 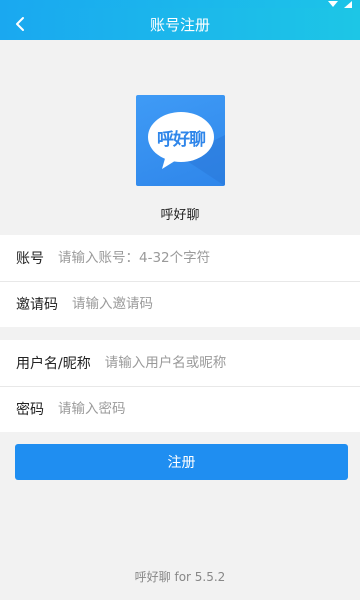 What do you see at coordinates (348, 4) in the screenshot?
I see `signal-icon` at bounding box center [348, 4].